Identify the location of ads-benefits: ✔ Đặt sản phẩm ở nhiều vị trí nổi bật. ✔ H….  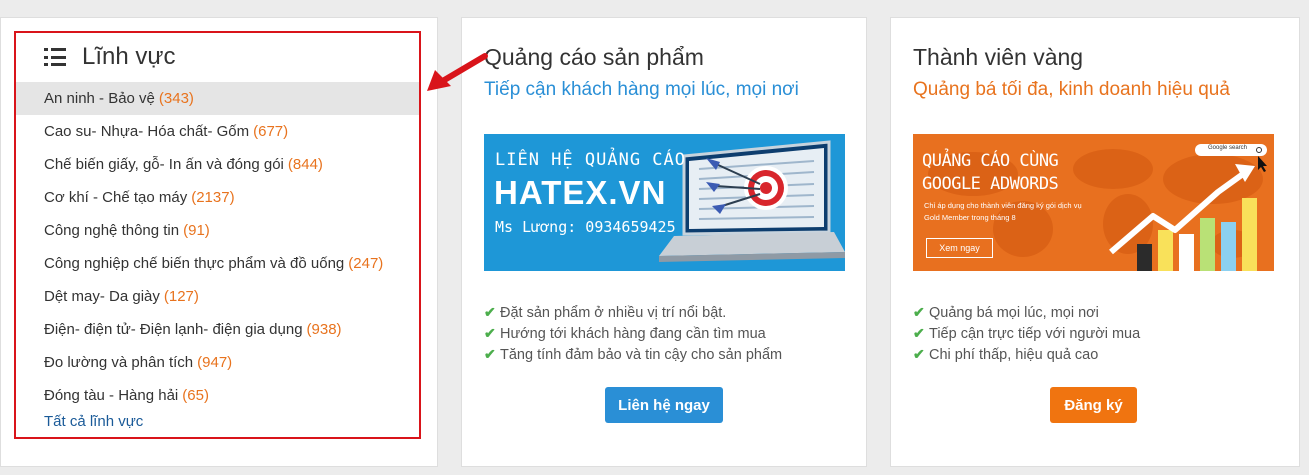
(633, 333).